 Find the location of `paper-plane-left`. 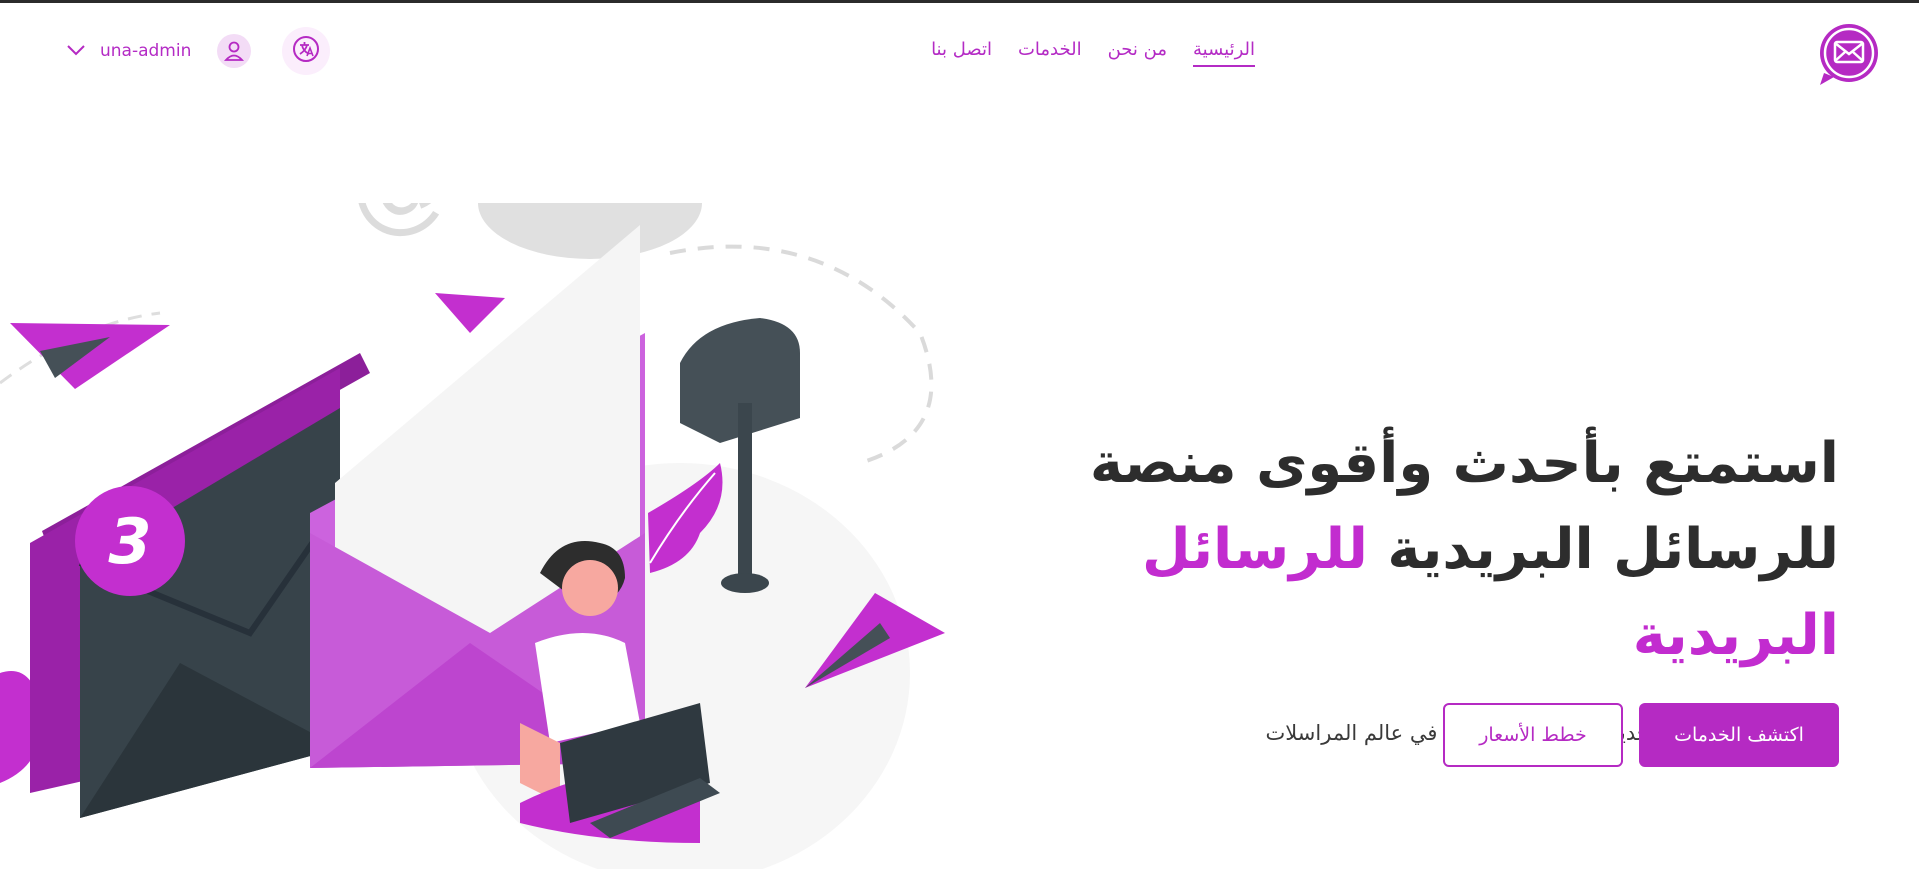

paper-plane-left is located at coordinates (90, 356).